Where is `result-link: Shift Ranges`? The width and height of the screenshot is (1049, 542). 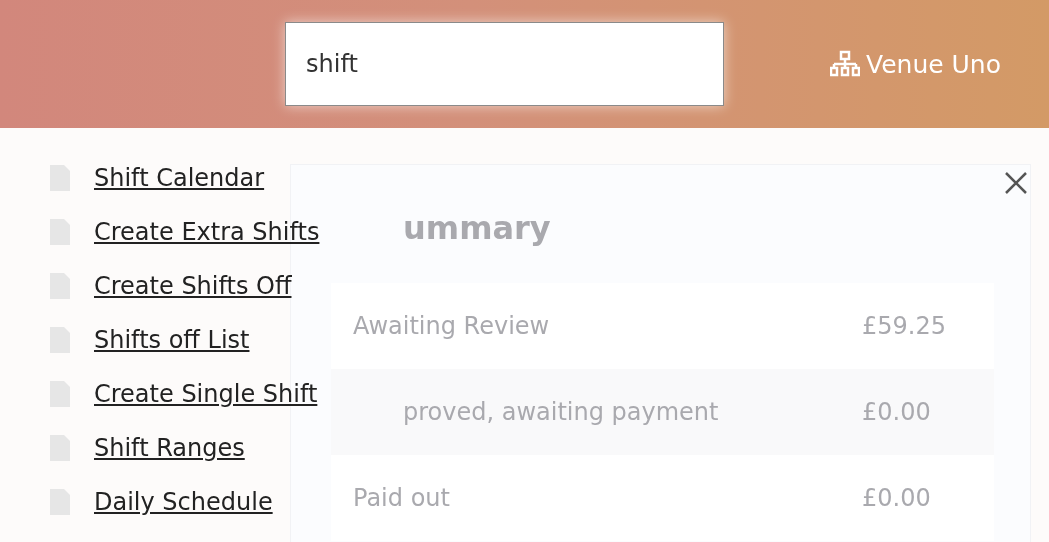 result-link: Shift Ranges is located at coordinates (169, 448).